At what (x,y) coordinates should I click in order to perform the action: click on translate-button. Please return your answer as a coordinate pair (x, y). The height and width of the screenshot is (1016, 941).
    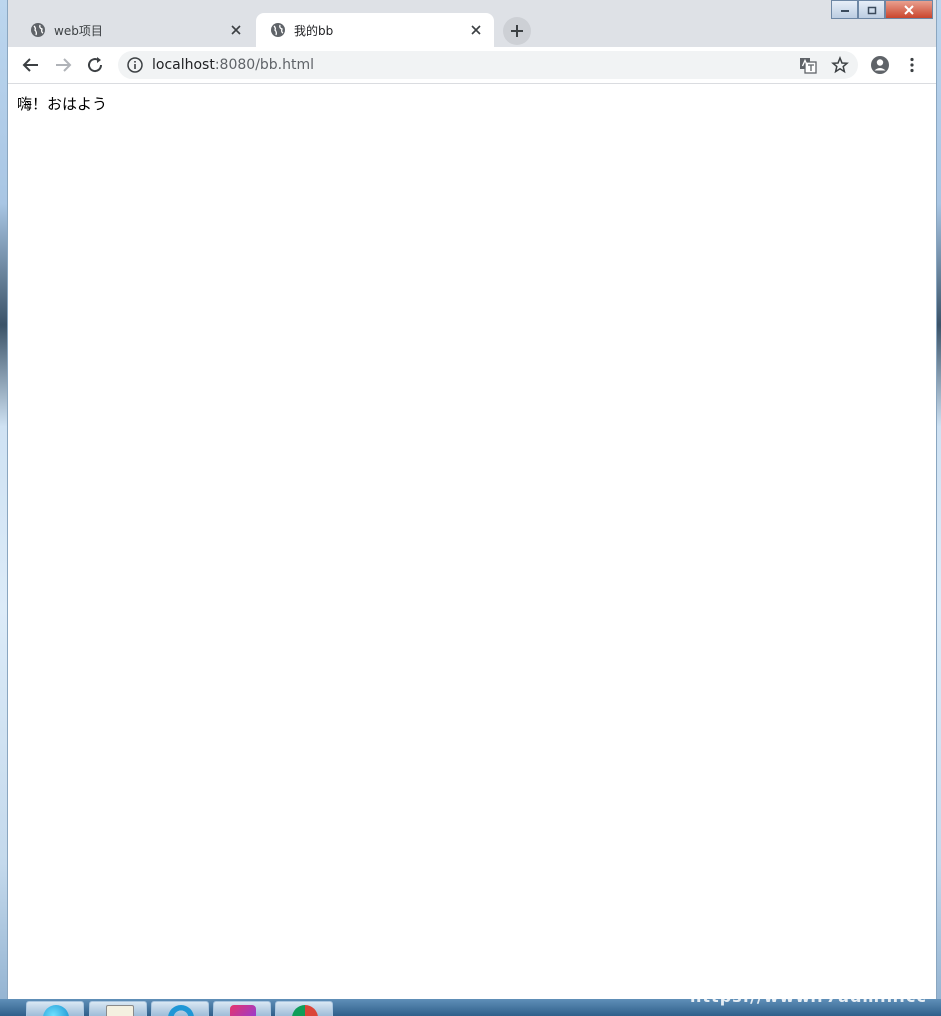
    Looking at the image, I should click on (808, 65).